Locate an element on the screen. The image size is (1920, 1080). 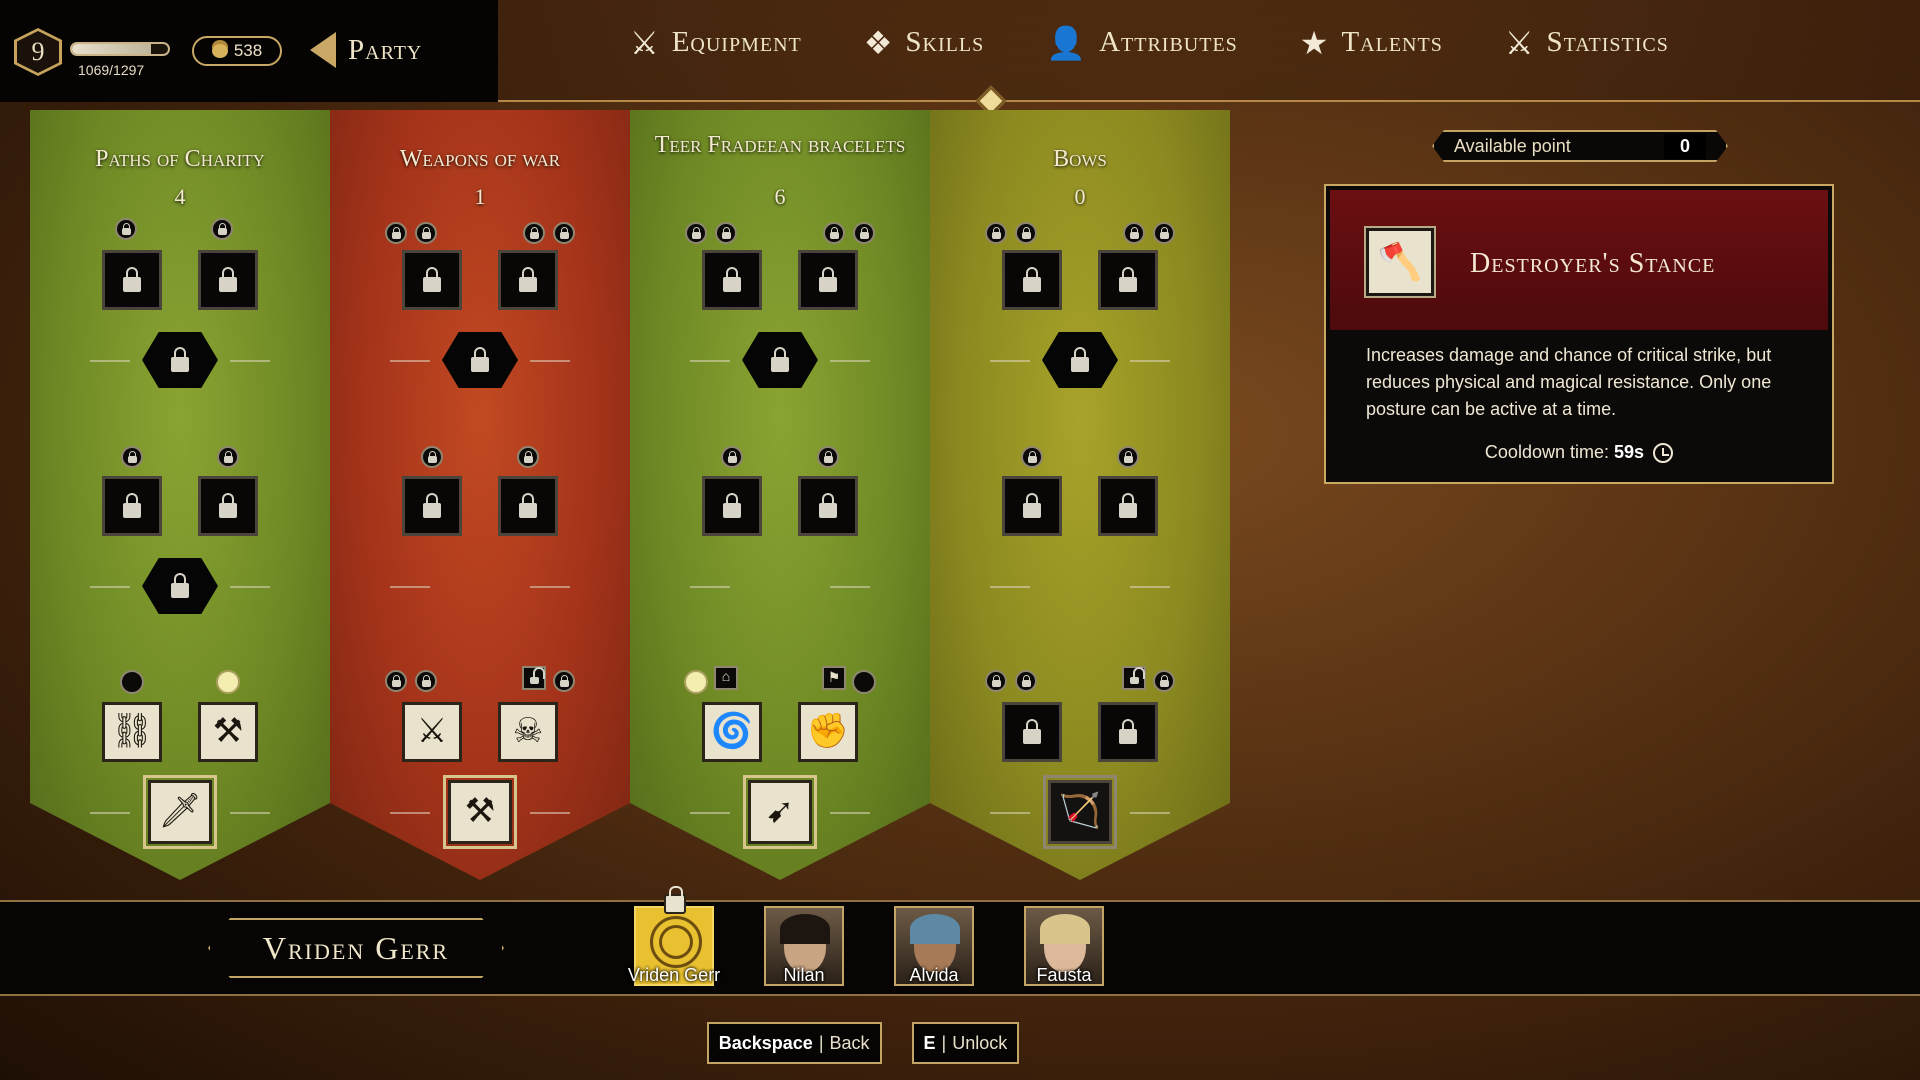
tab-statistics: ⚔ Statistics is located at coordinates (1587, 42).